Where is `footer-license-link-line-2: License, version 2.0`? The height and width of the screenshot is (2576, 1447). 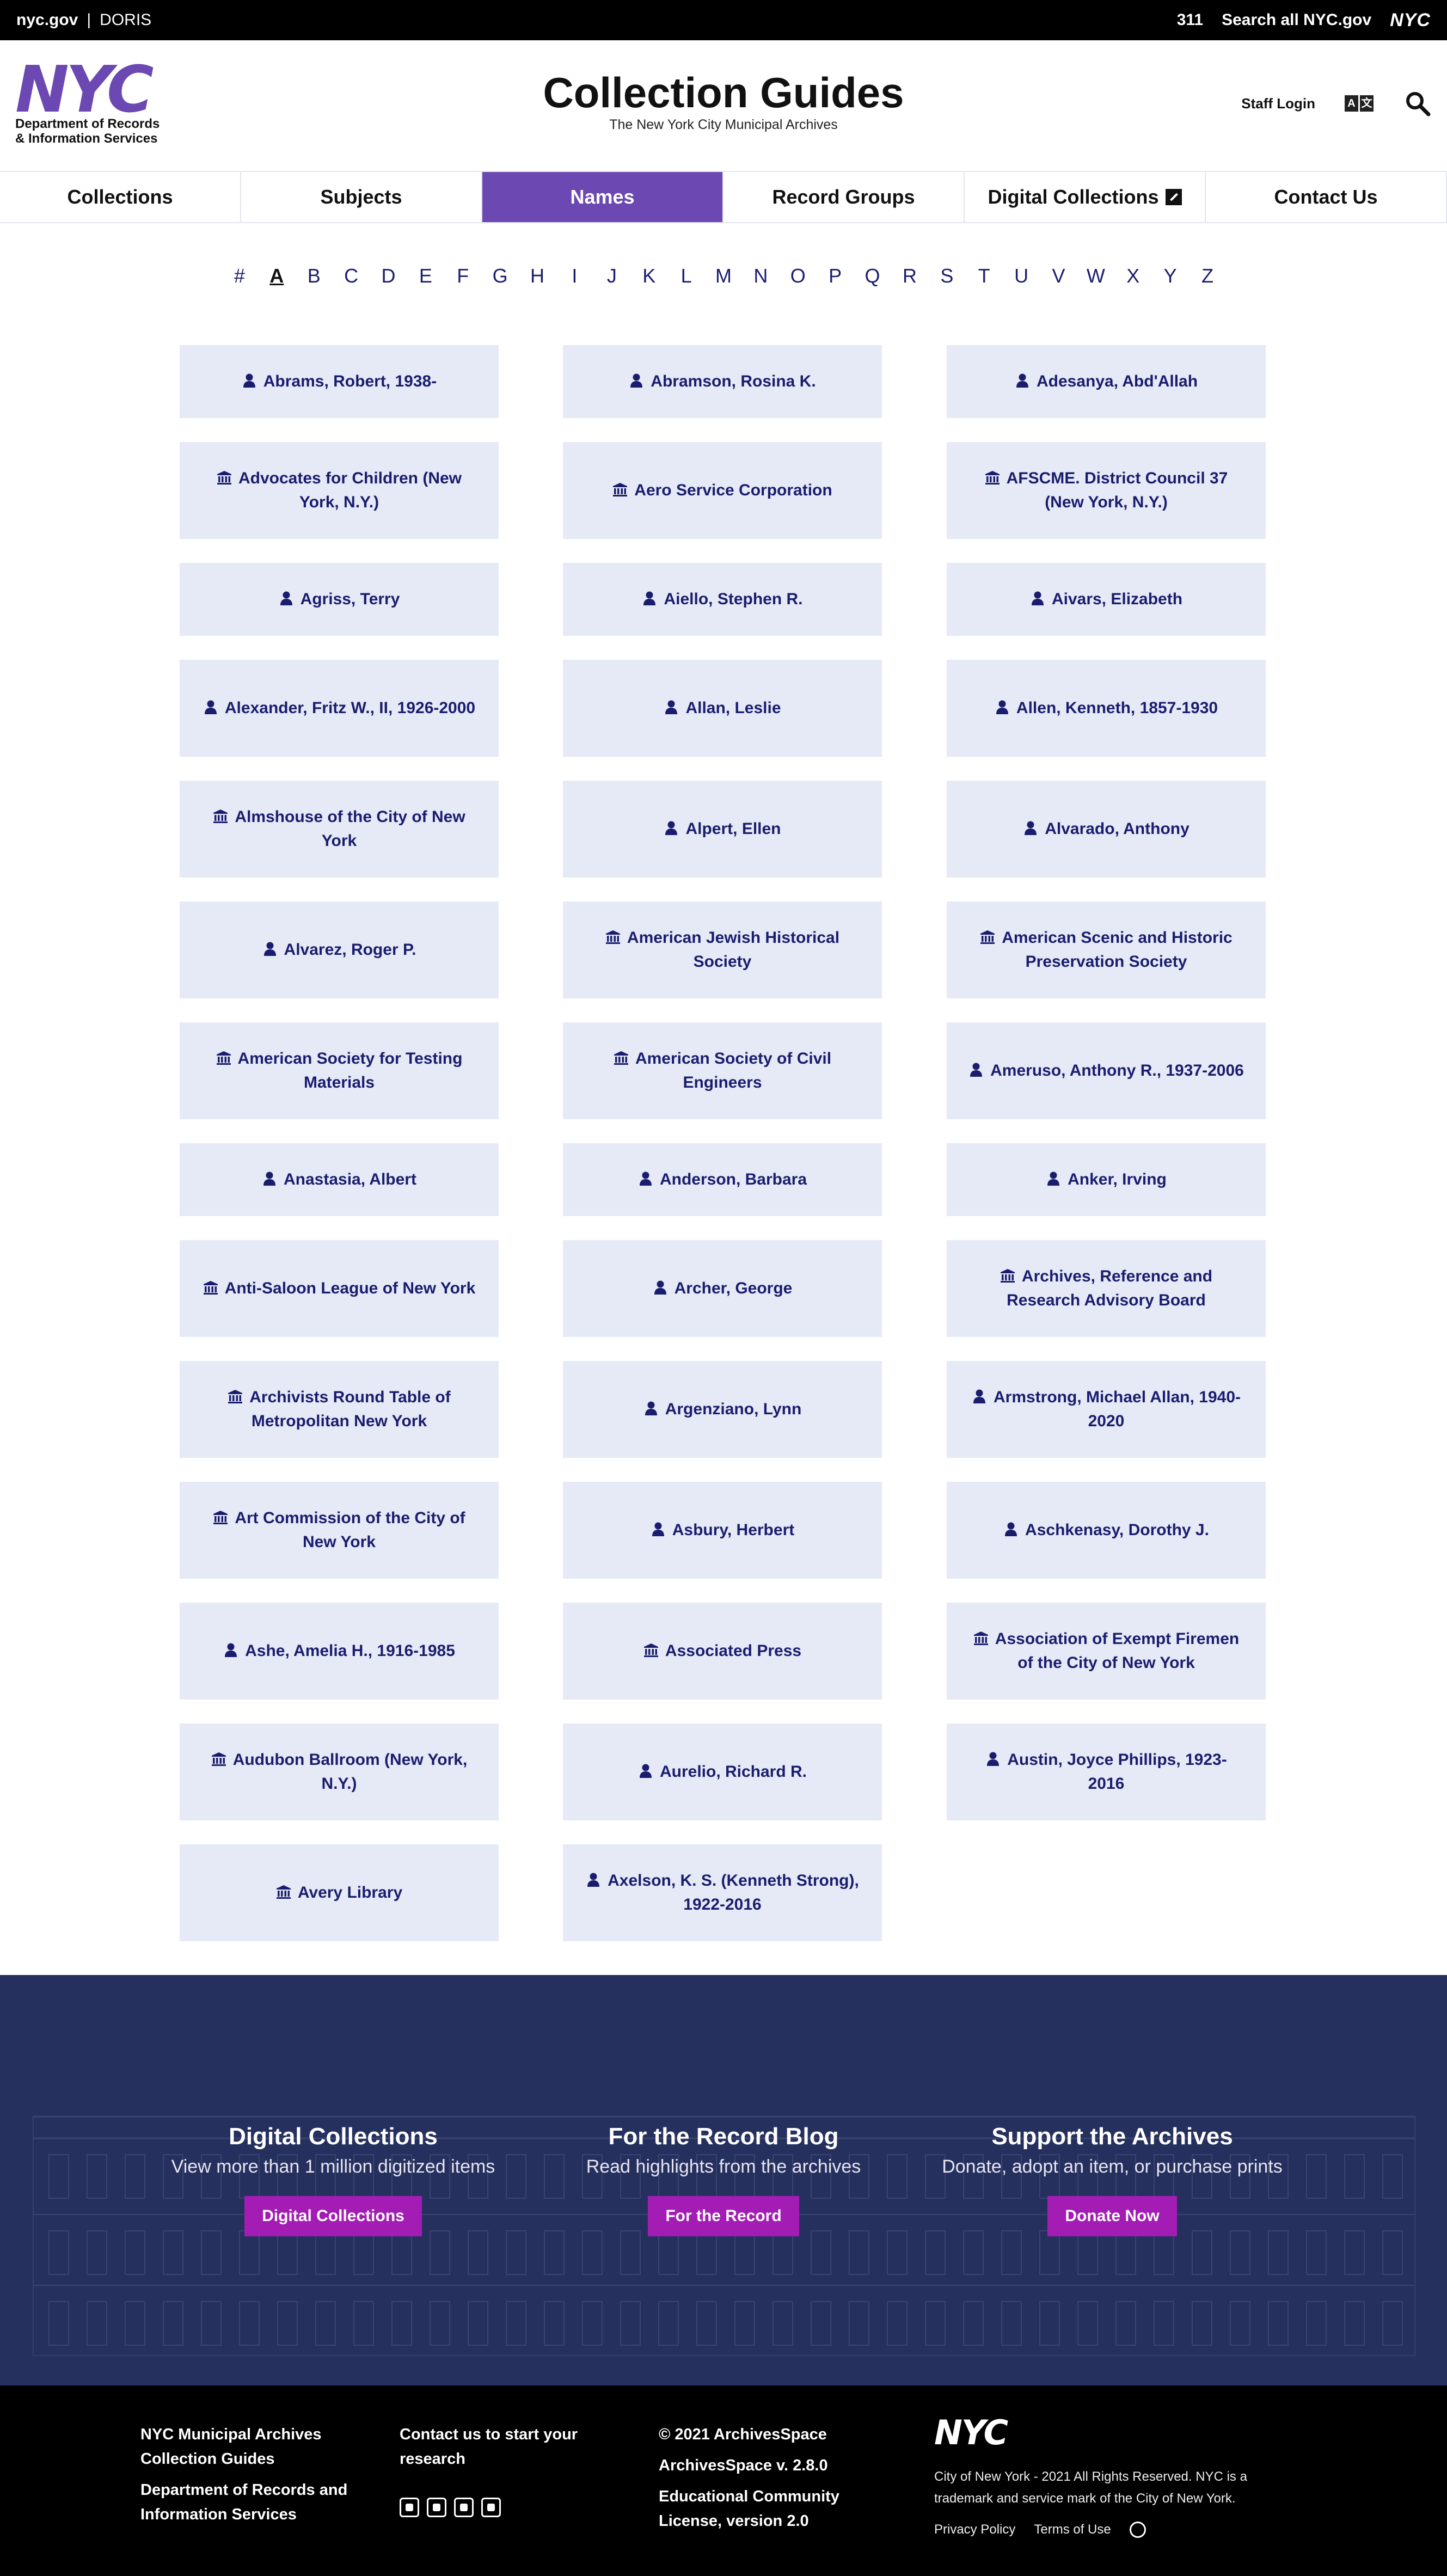
footer-license-link-line-2: License, version 2.0 is located at coordinates (749, 2521).